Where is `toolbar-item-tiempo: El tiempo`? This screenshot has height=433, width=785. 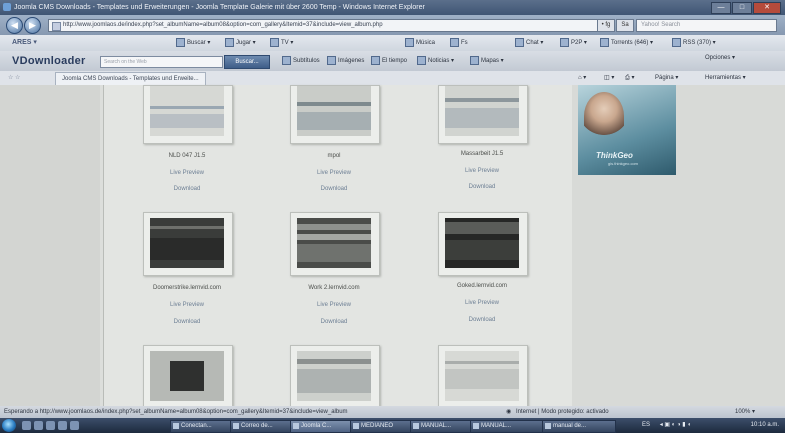 toolbar-item-tiempo: El tiempo is located at coordinates (389, 61).